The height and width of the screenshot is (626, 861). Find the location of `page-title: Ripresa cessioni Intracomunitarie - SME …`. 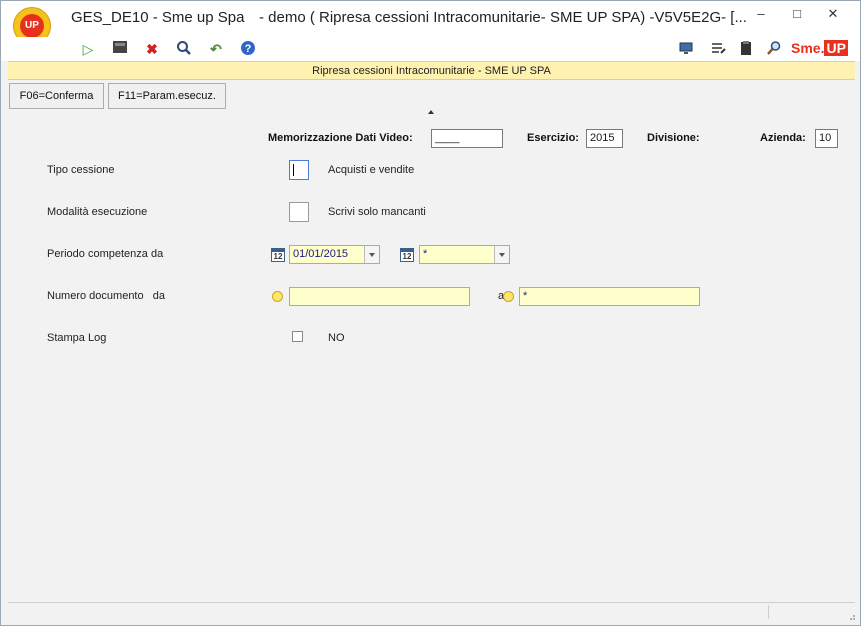

page-title: Ripresa cessioni Intracomunitarie - SME … is located at coordinates (431, 70).